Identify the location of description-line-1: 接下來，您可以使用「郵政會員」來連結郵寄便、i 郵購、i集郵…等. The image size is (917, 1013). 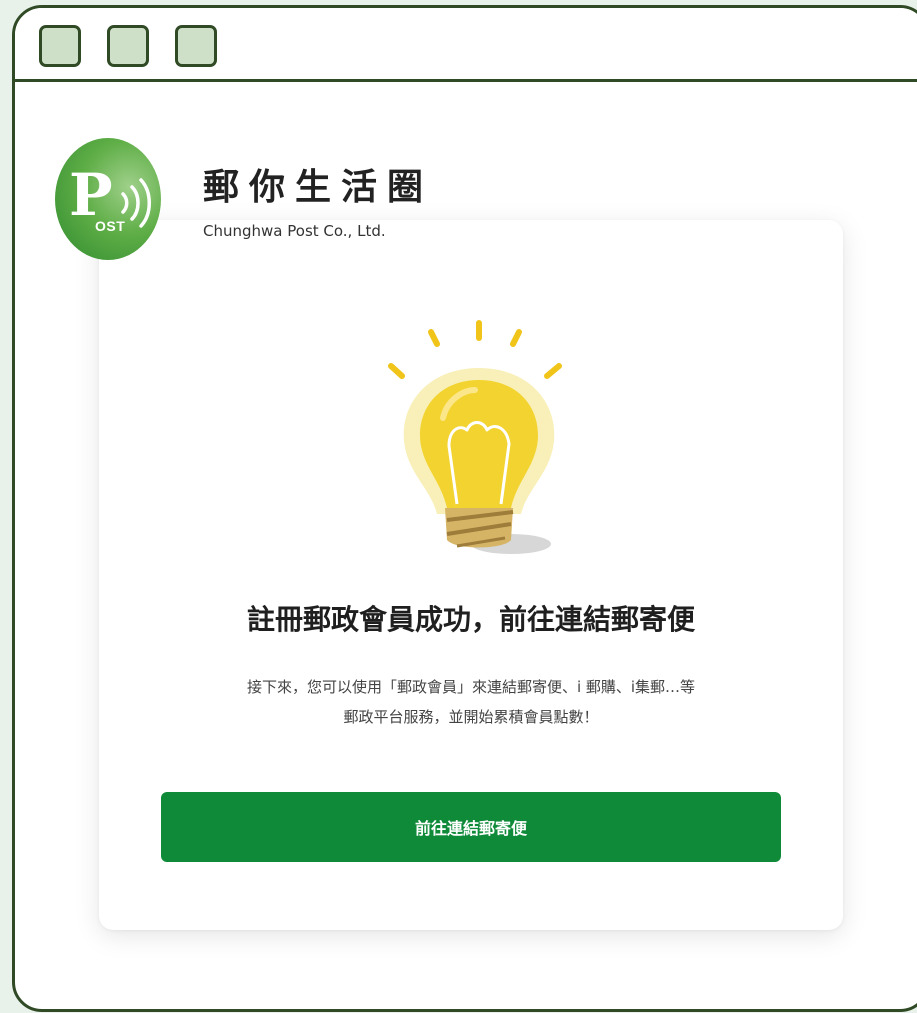
(471, 687).